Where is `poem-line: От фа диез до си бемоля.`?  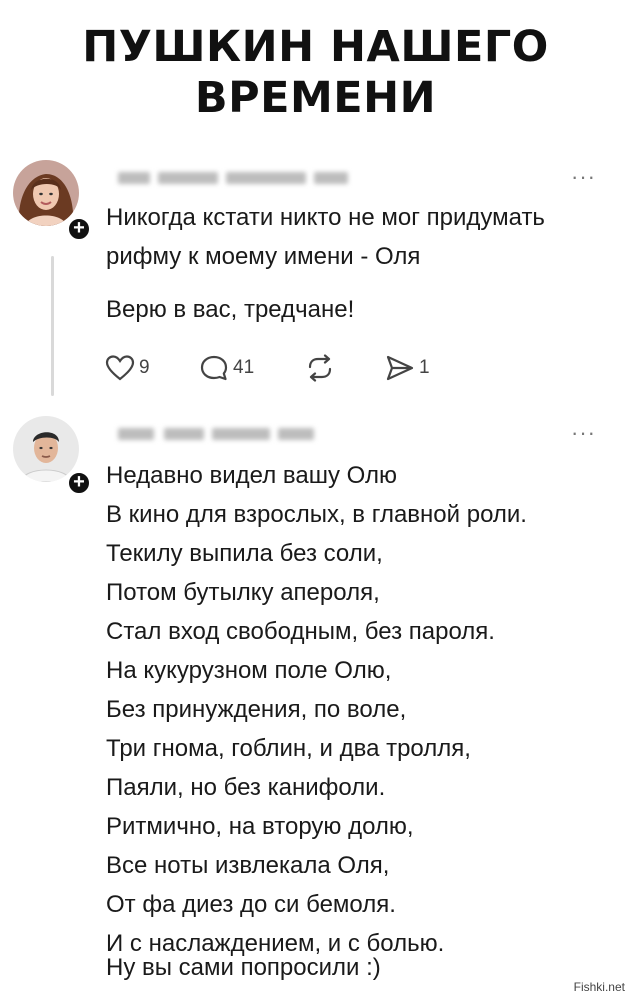
poem-line: От фа диез до си бемоля. is located at coordinates (251, 904).